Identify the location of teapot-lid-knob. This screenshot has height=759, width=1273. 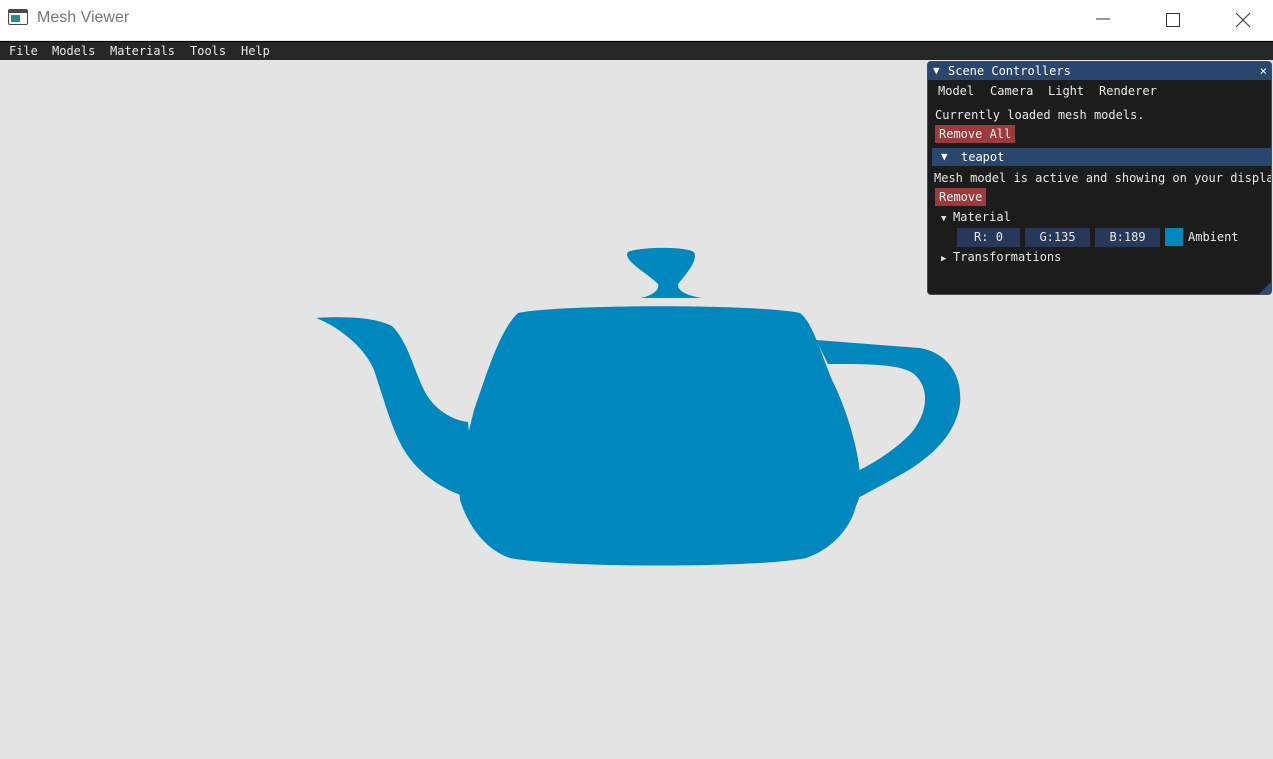
(664, 272).